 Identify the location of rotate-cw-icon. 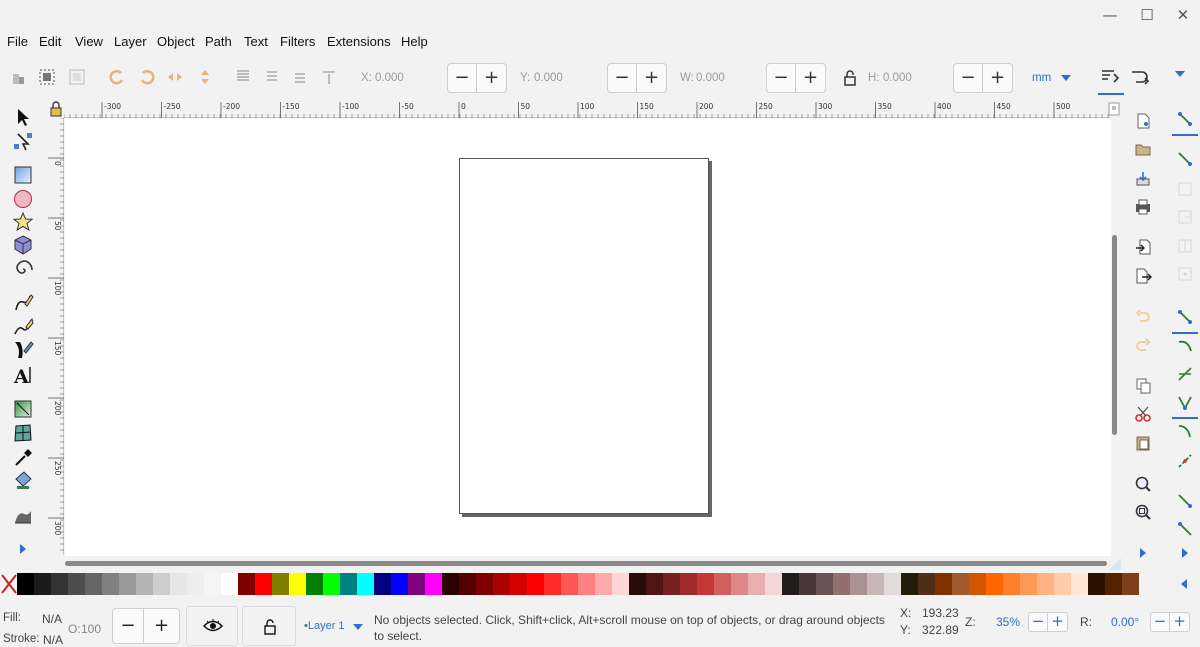
(147, 77).